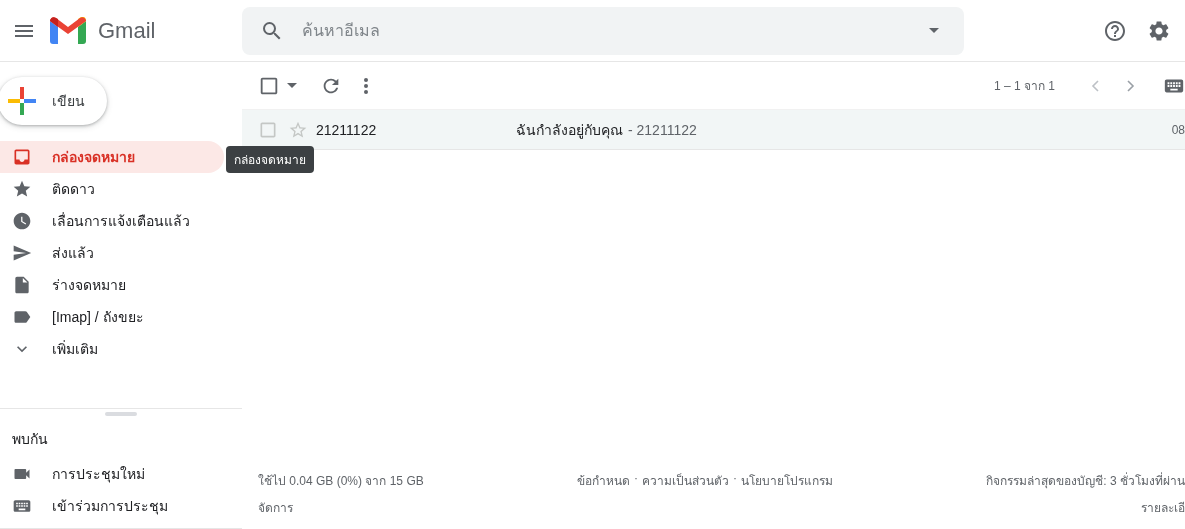  Describe the element at coordinates (1085, 480) in the screenshot. I see `last-activity: กิจกรรมล่าสุดของบัญชี: 3 ชั่วโมงที่ผ่าน` at that location.